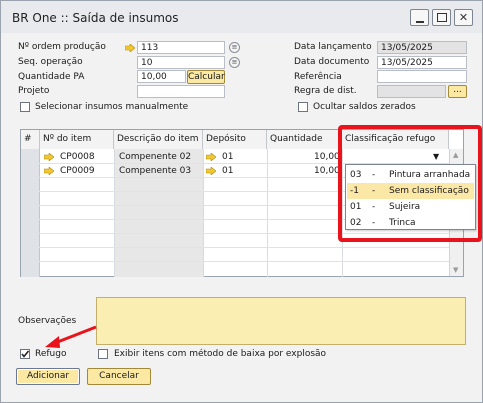 The width and height of the screenshot is (483, 403). I want to click on highlight-annotation-box, so click(410, 183).